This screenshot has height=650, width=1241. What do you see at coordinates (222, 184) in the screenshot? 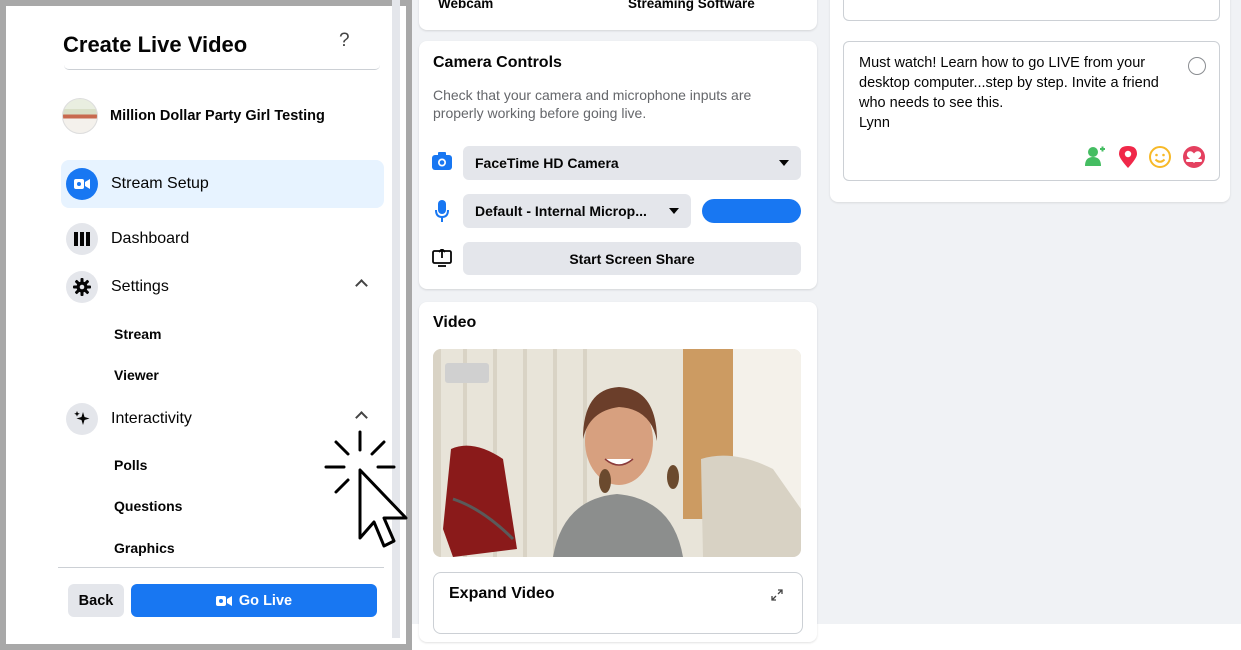
I see `sidebar-item-stream-setup: Stream Setup` at bounding box center [222, 184].